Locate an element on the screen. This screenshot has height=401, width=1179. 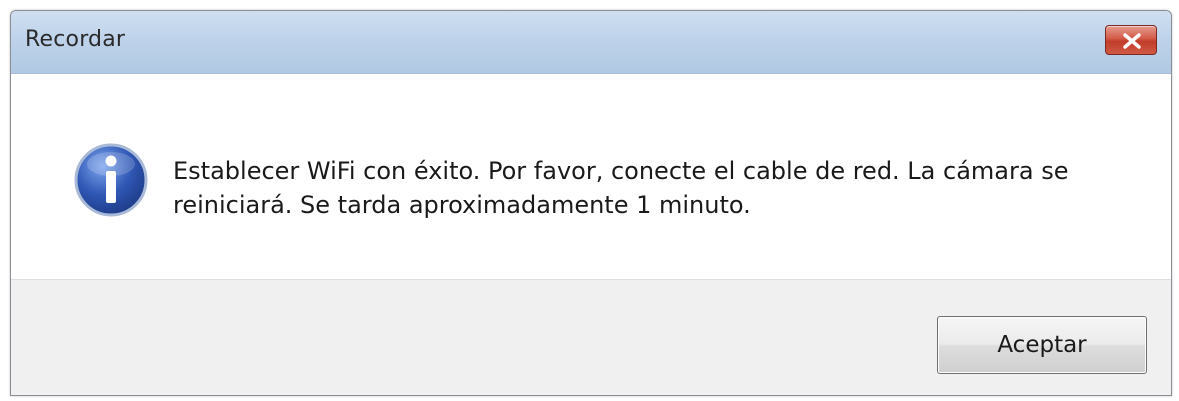
dialog-title: Recordar is located at coordinates (75, 39).